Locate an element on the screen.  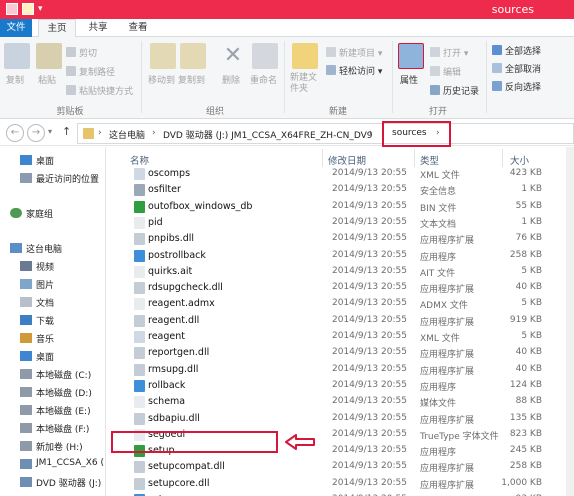
back-arrow-icon: ← is located at coordinates (15, 133).